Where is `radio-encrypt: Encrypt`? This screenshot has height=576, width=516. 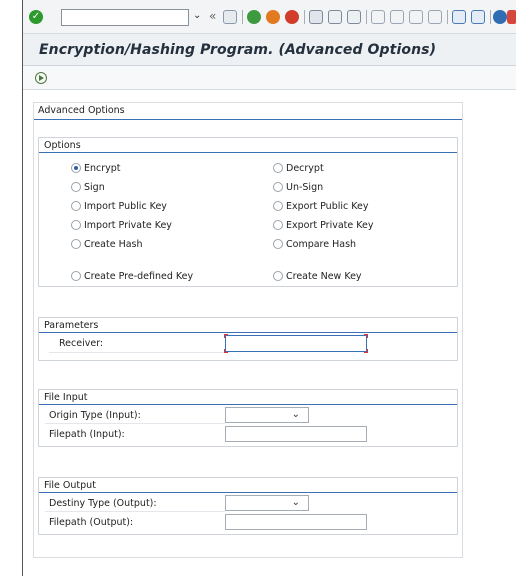
radio-encrypt: Encrypt is located at coordinates (96, 168).